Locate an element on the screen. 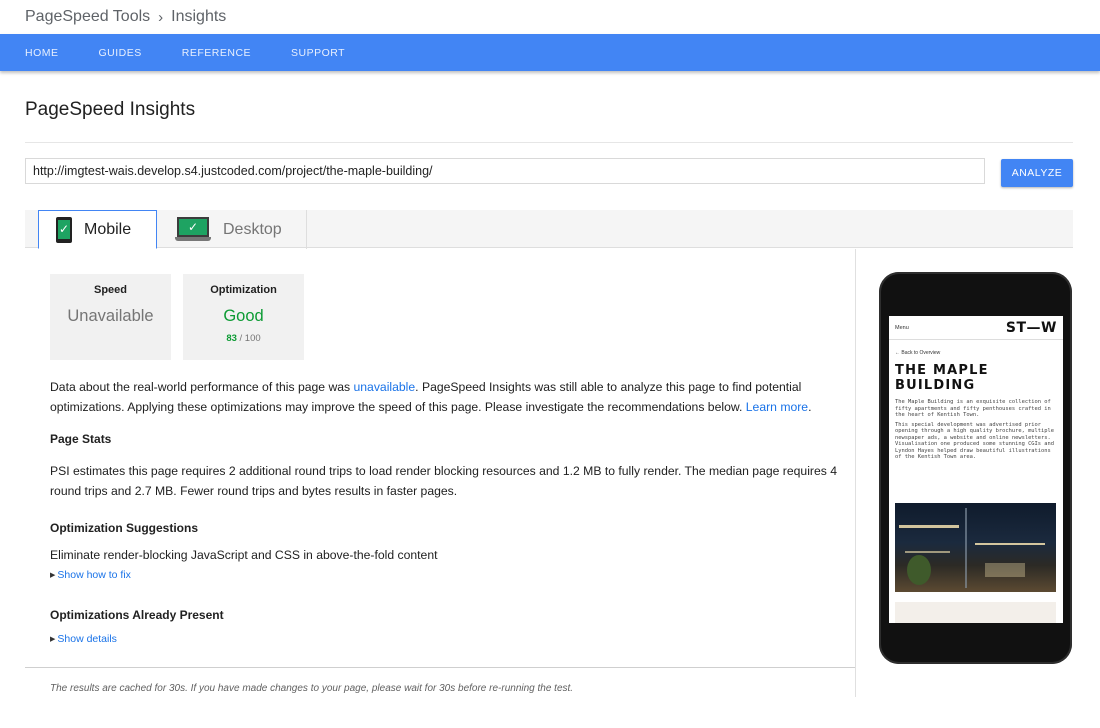 This screenshot has height=728, width=1100. learn-more-link: Learn more is located at coordinates (777, 407).